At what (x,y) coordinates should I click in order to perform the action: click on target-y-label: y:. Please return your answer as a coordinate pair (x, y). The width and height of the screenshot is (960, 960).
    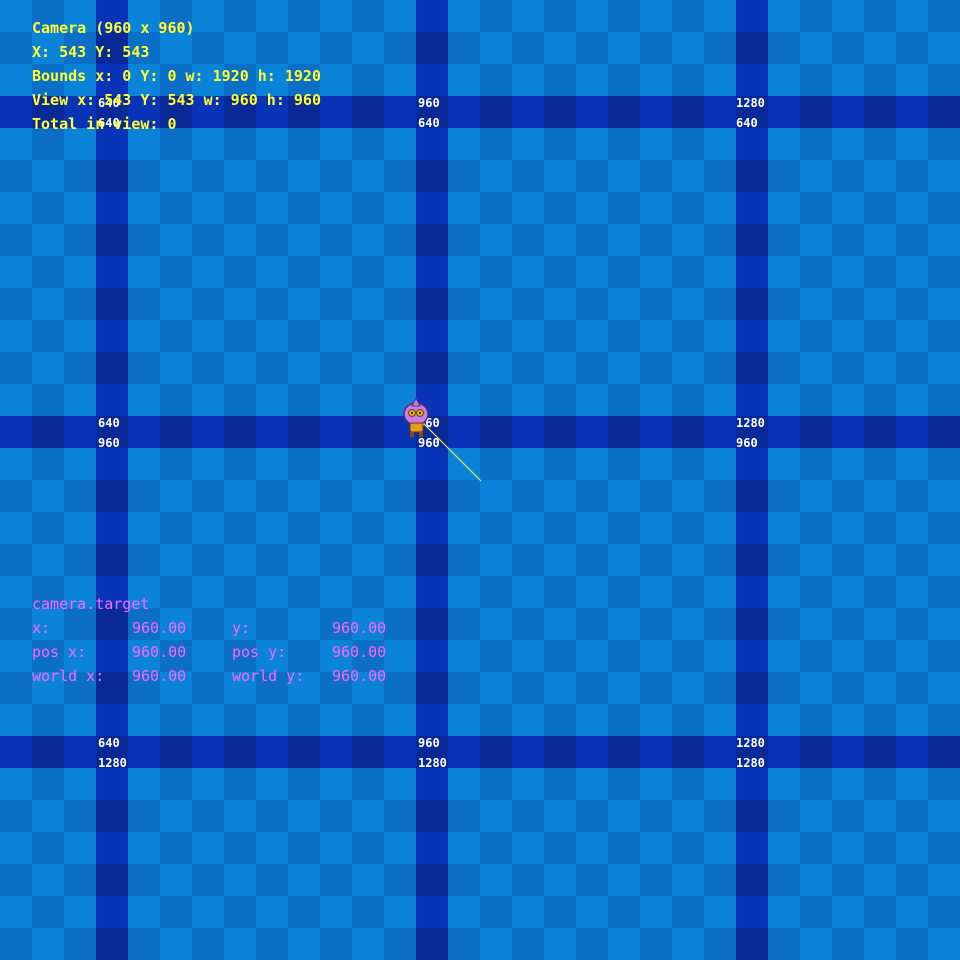
    Looking at the image, I should click on (241, 628).